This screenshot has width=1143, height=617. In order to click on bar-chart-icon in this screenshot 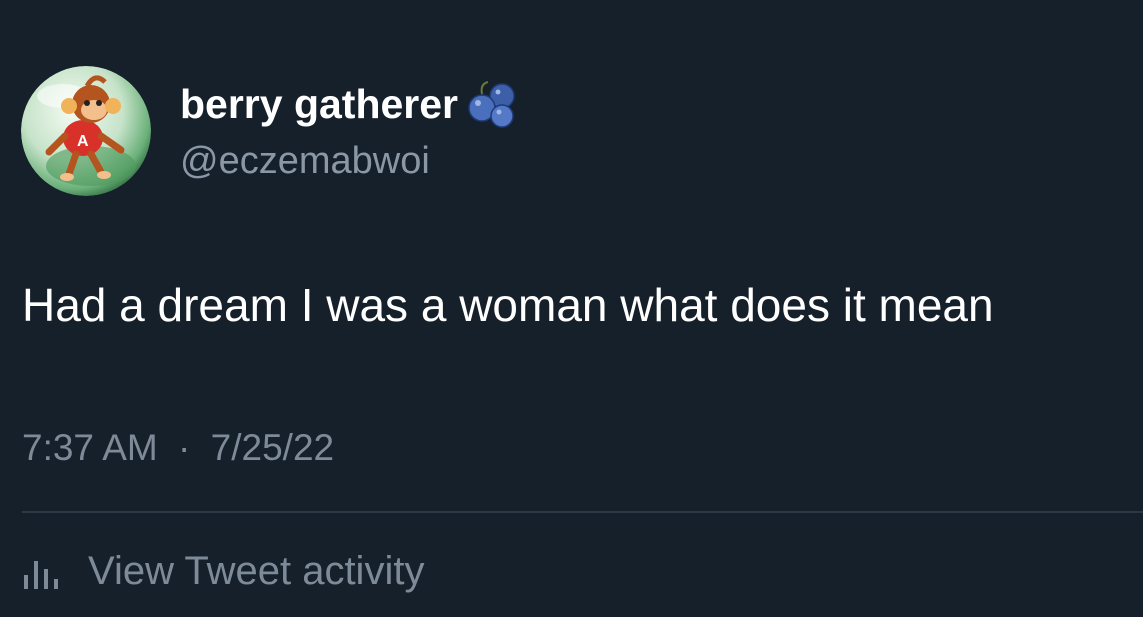, I will do `click(44, 571)`.